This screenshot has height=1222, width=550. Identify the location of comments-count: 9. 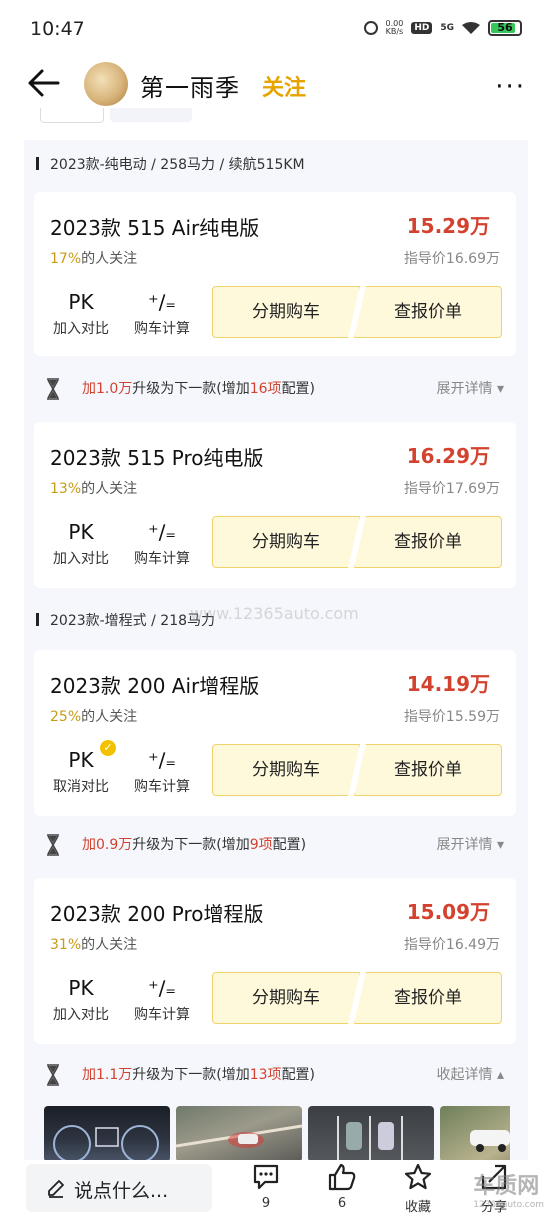
(266, 1203).